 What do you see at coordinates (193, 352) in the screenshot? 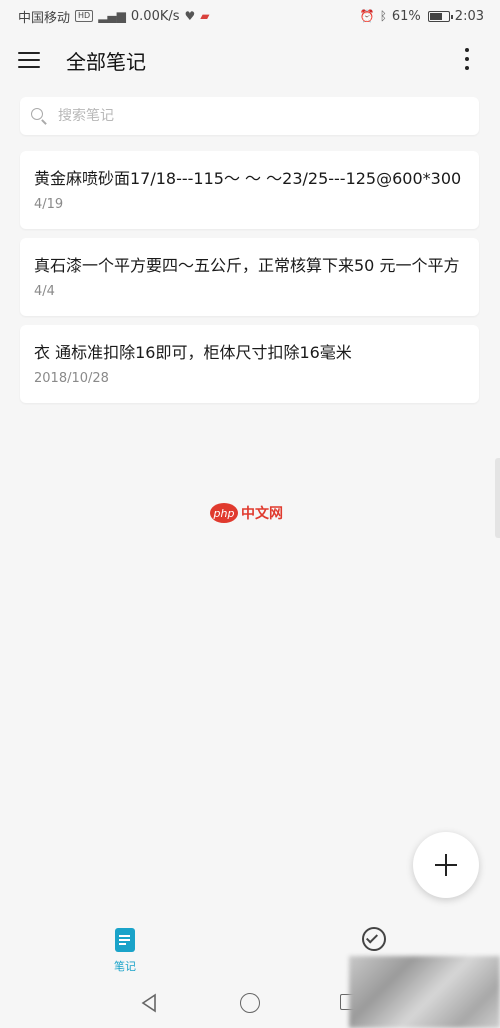
I see `note-title: 衣 通标准扣除16即可，柜体尺寸扣除16毫米` at bounding box center [193, 352].